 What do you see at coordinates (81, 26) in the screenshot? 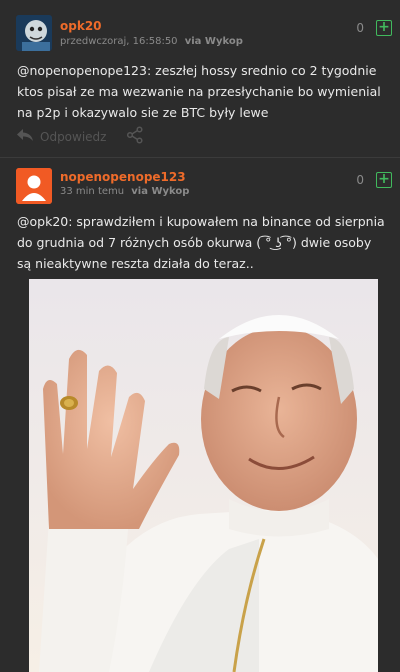
I see `author-name: opk20` at bounding box center [81, 26].